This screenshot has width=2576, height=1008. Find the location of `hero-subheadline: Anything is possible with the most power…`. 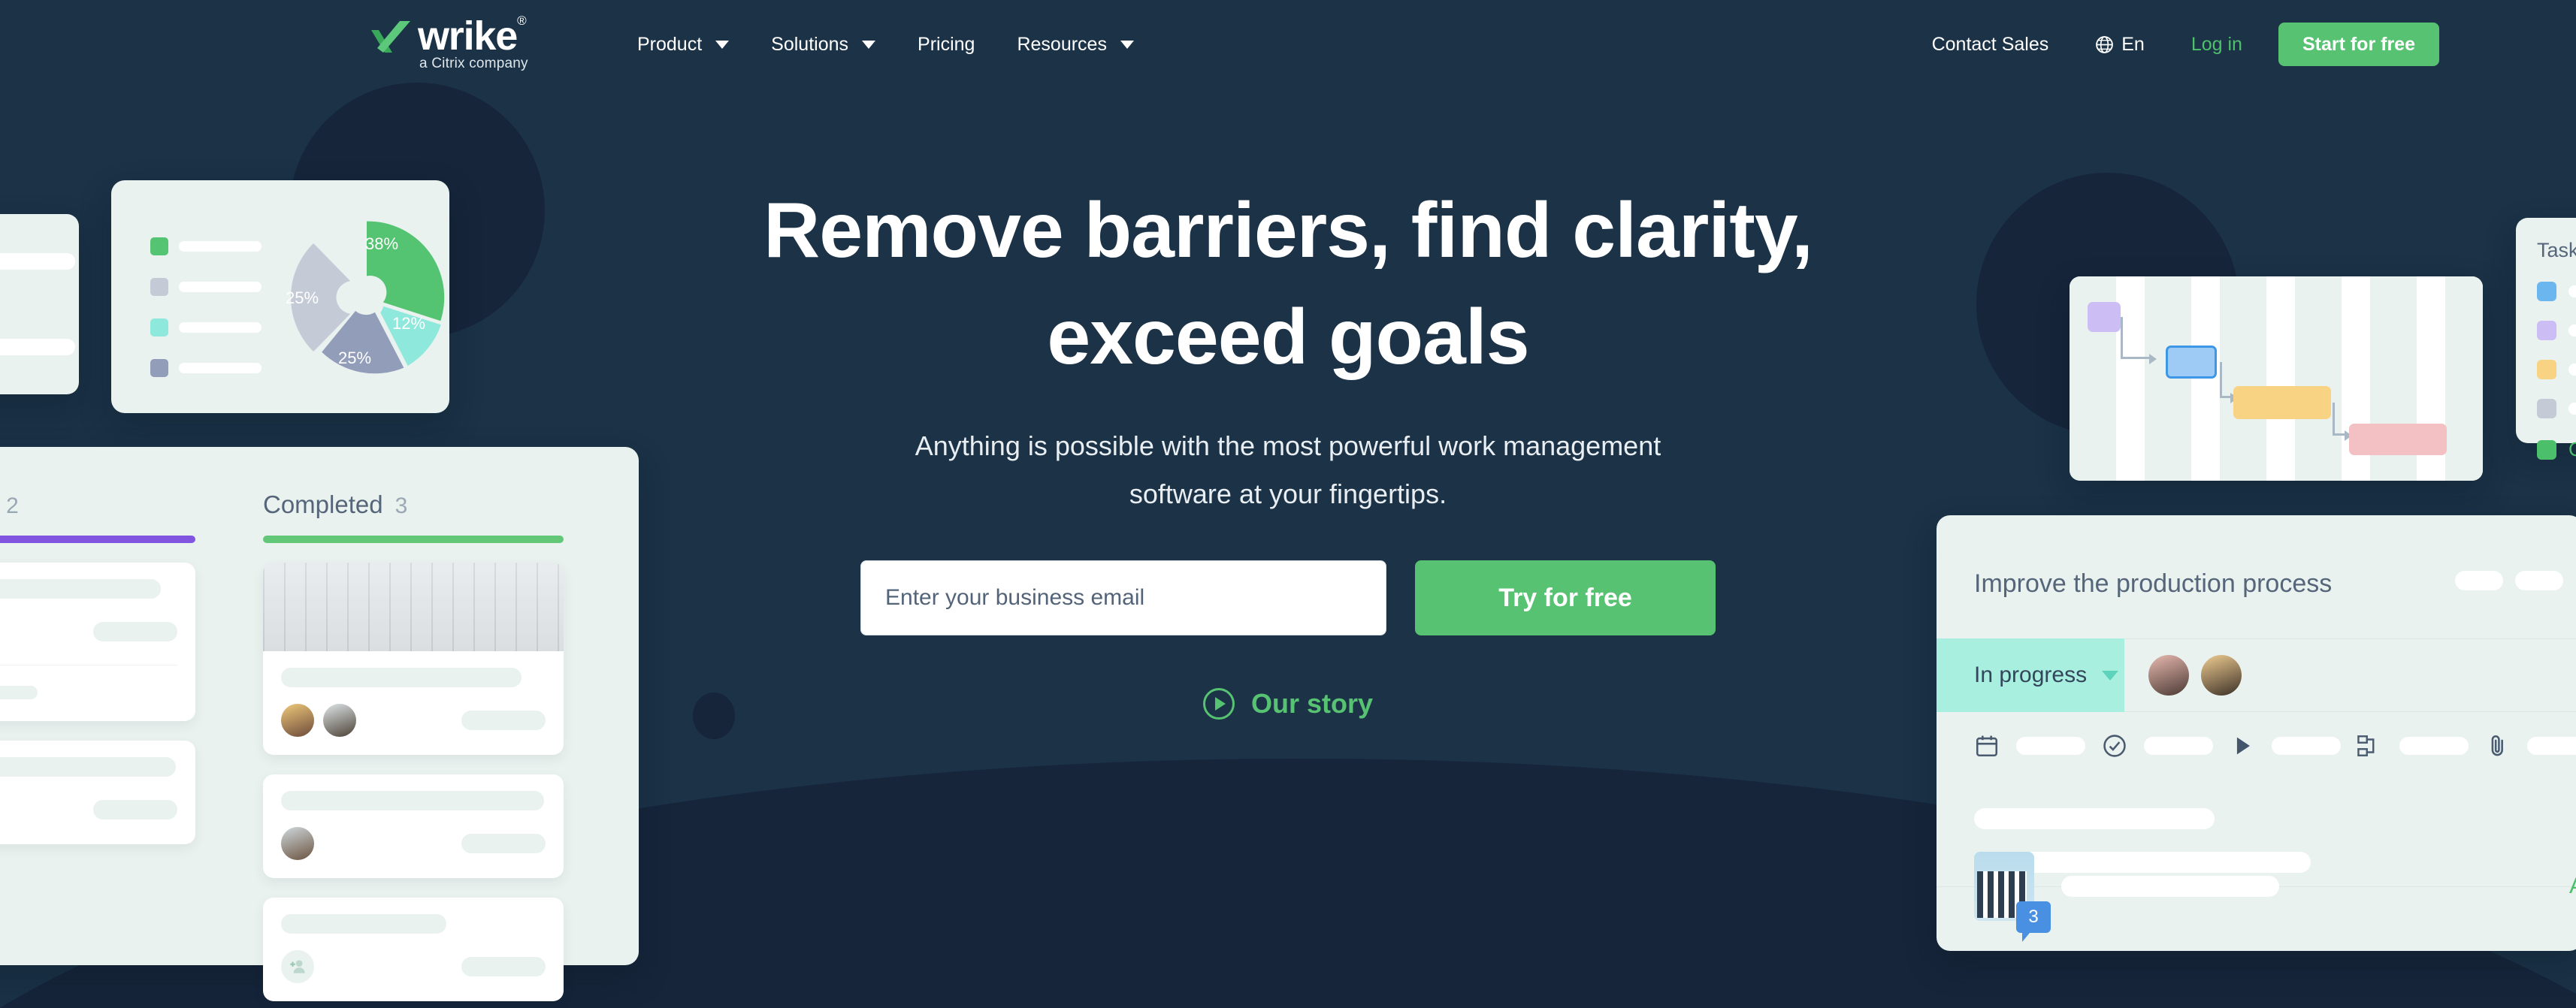

hero-subheadline: Anything is possible with the most power… is located at coordinates (1288, 470).